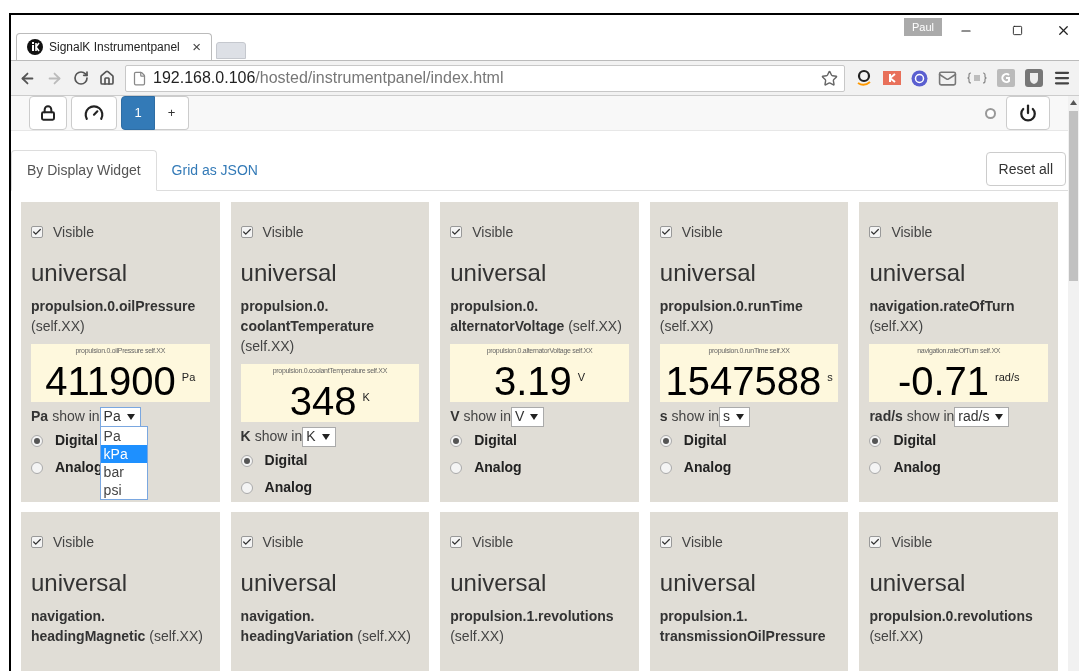 The height and width of the screenshot is (671, 1079). Describe the element at coordinates (507, 316) in the screenshot. I see `data-path: propulsion.0.alternatorVoltage` at that location.